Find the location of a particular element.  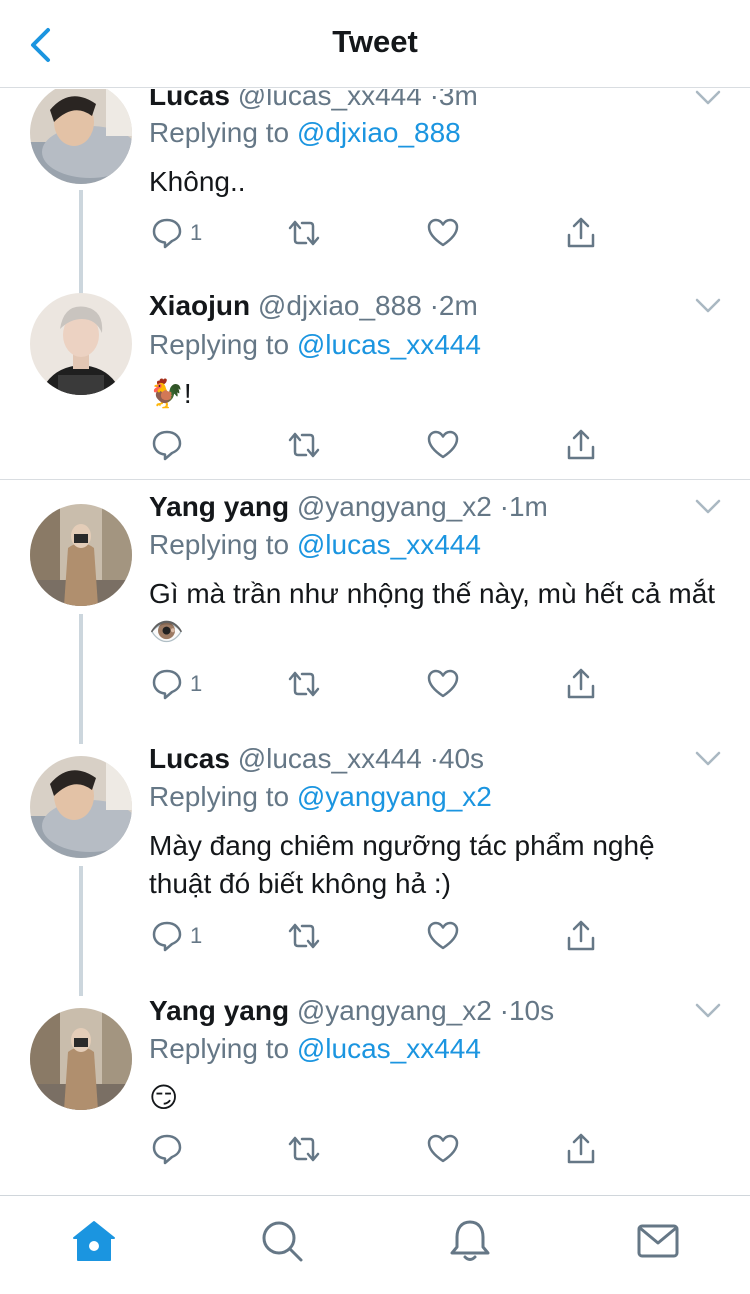

tab-search is located at coordinates (282, 1241).